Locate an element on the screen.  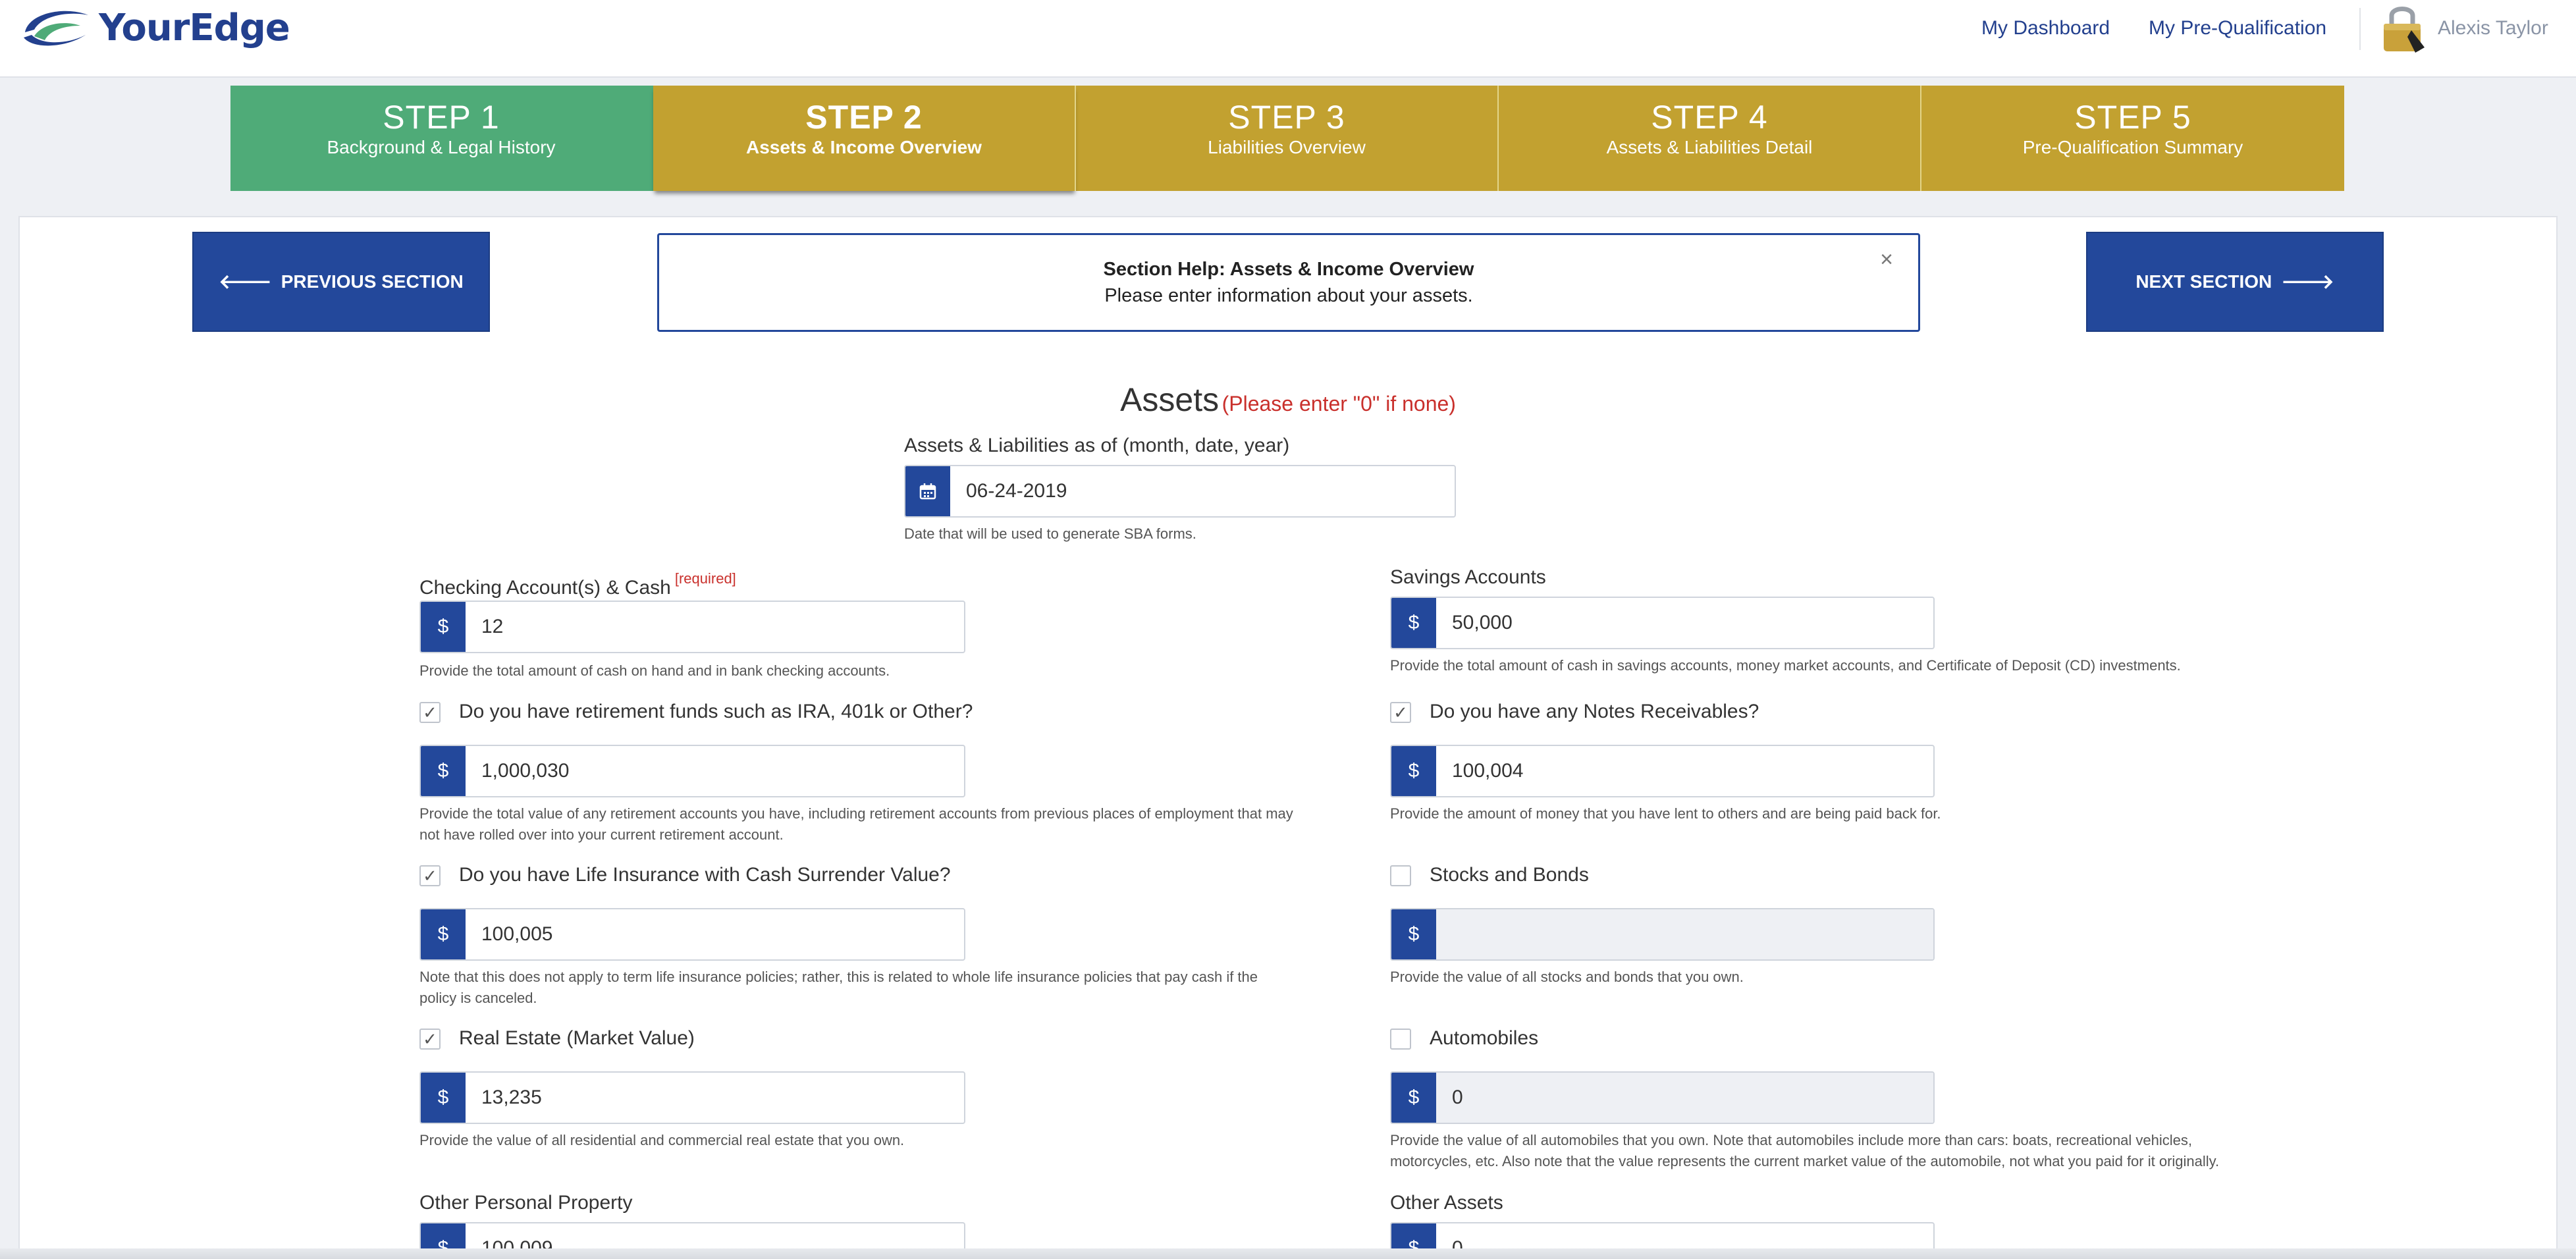
step-label: Pre-Qualification Summary is located at coordinates (2132, 147).